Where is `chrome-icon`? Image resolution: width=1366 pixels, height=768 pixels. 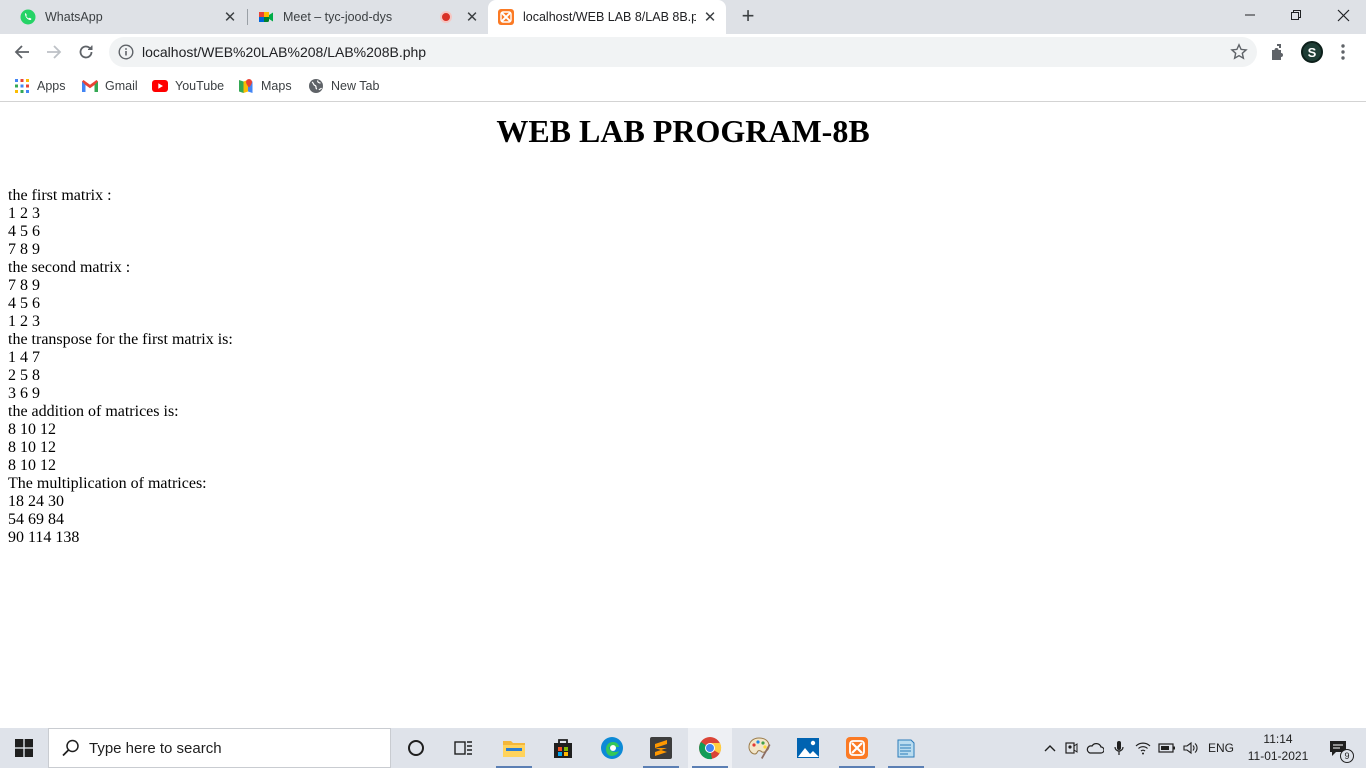 chrome-icon is located at coordinates (710, 748).